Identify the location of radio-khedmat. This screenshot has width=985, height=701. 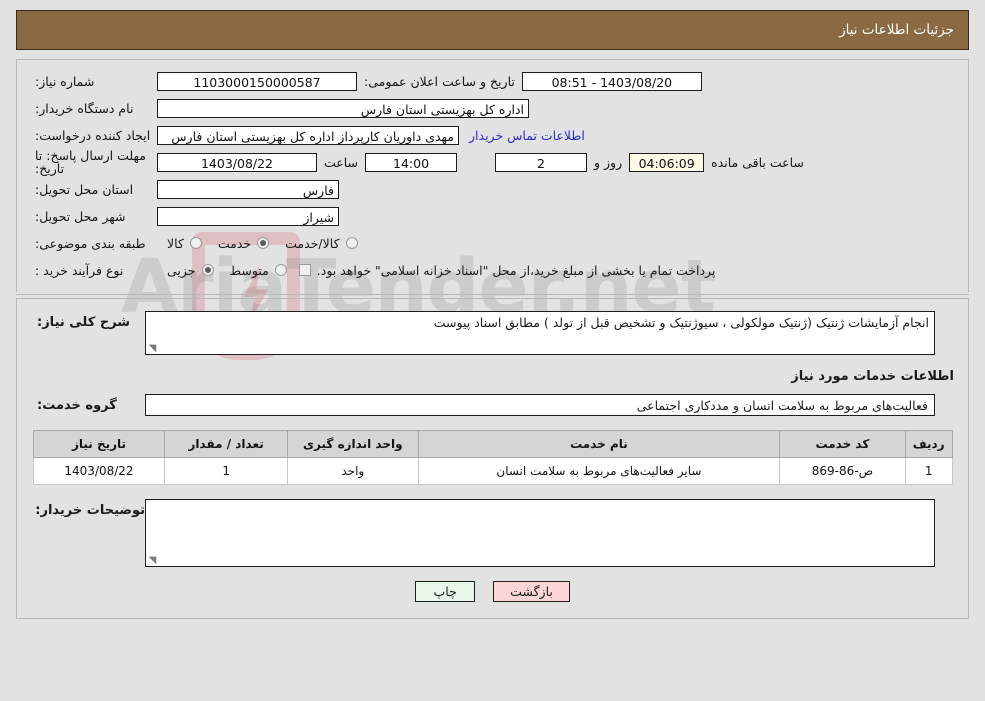
(263, 243).